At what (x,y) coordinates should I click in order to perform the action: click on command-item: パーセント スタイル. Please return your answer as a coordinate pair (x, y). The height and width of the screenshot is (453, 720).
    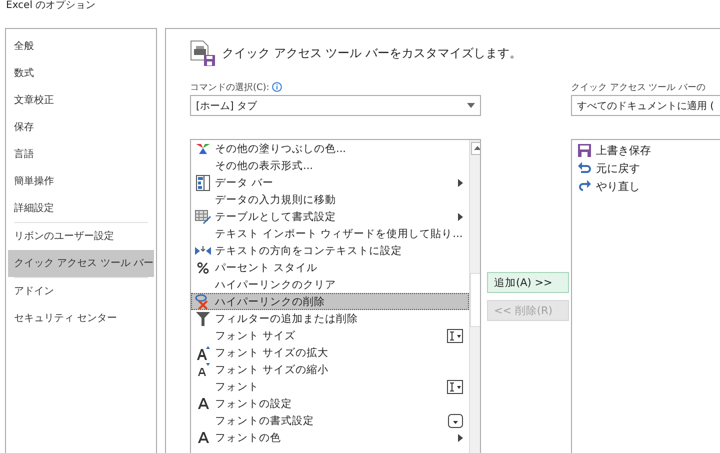
    Looking at the image, I should click on (330, 267).